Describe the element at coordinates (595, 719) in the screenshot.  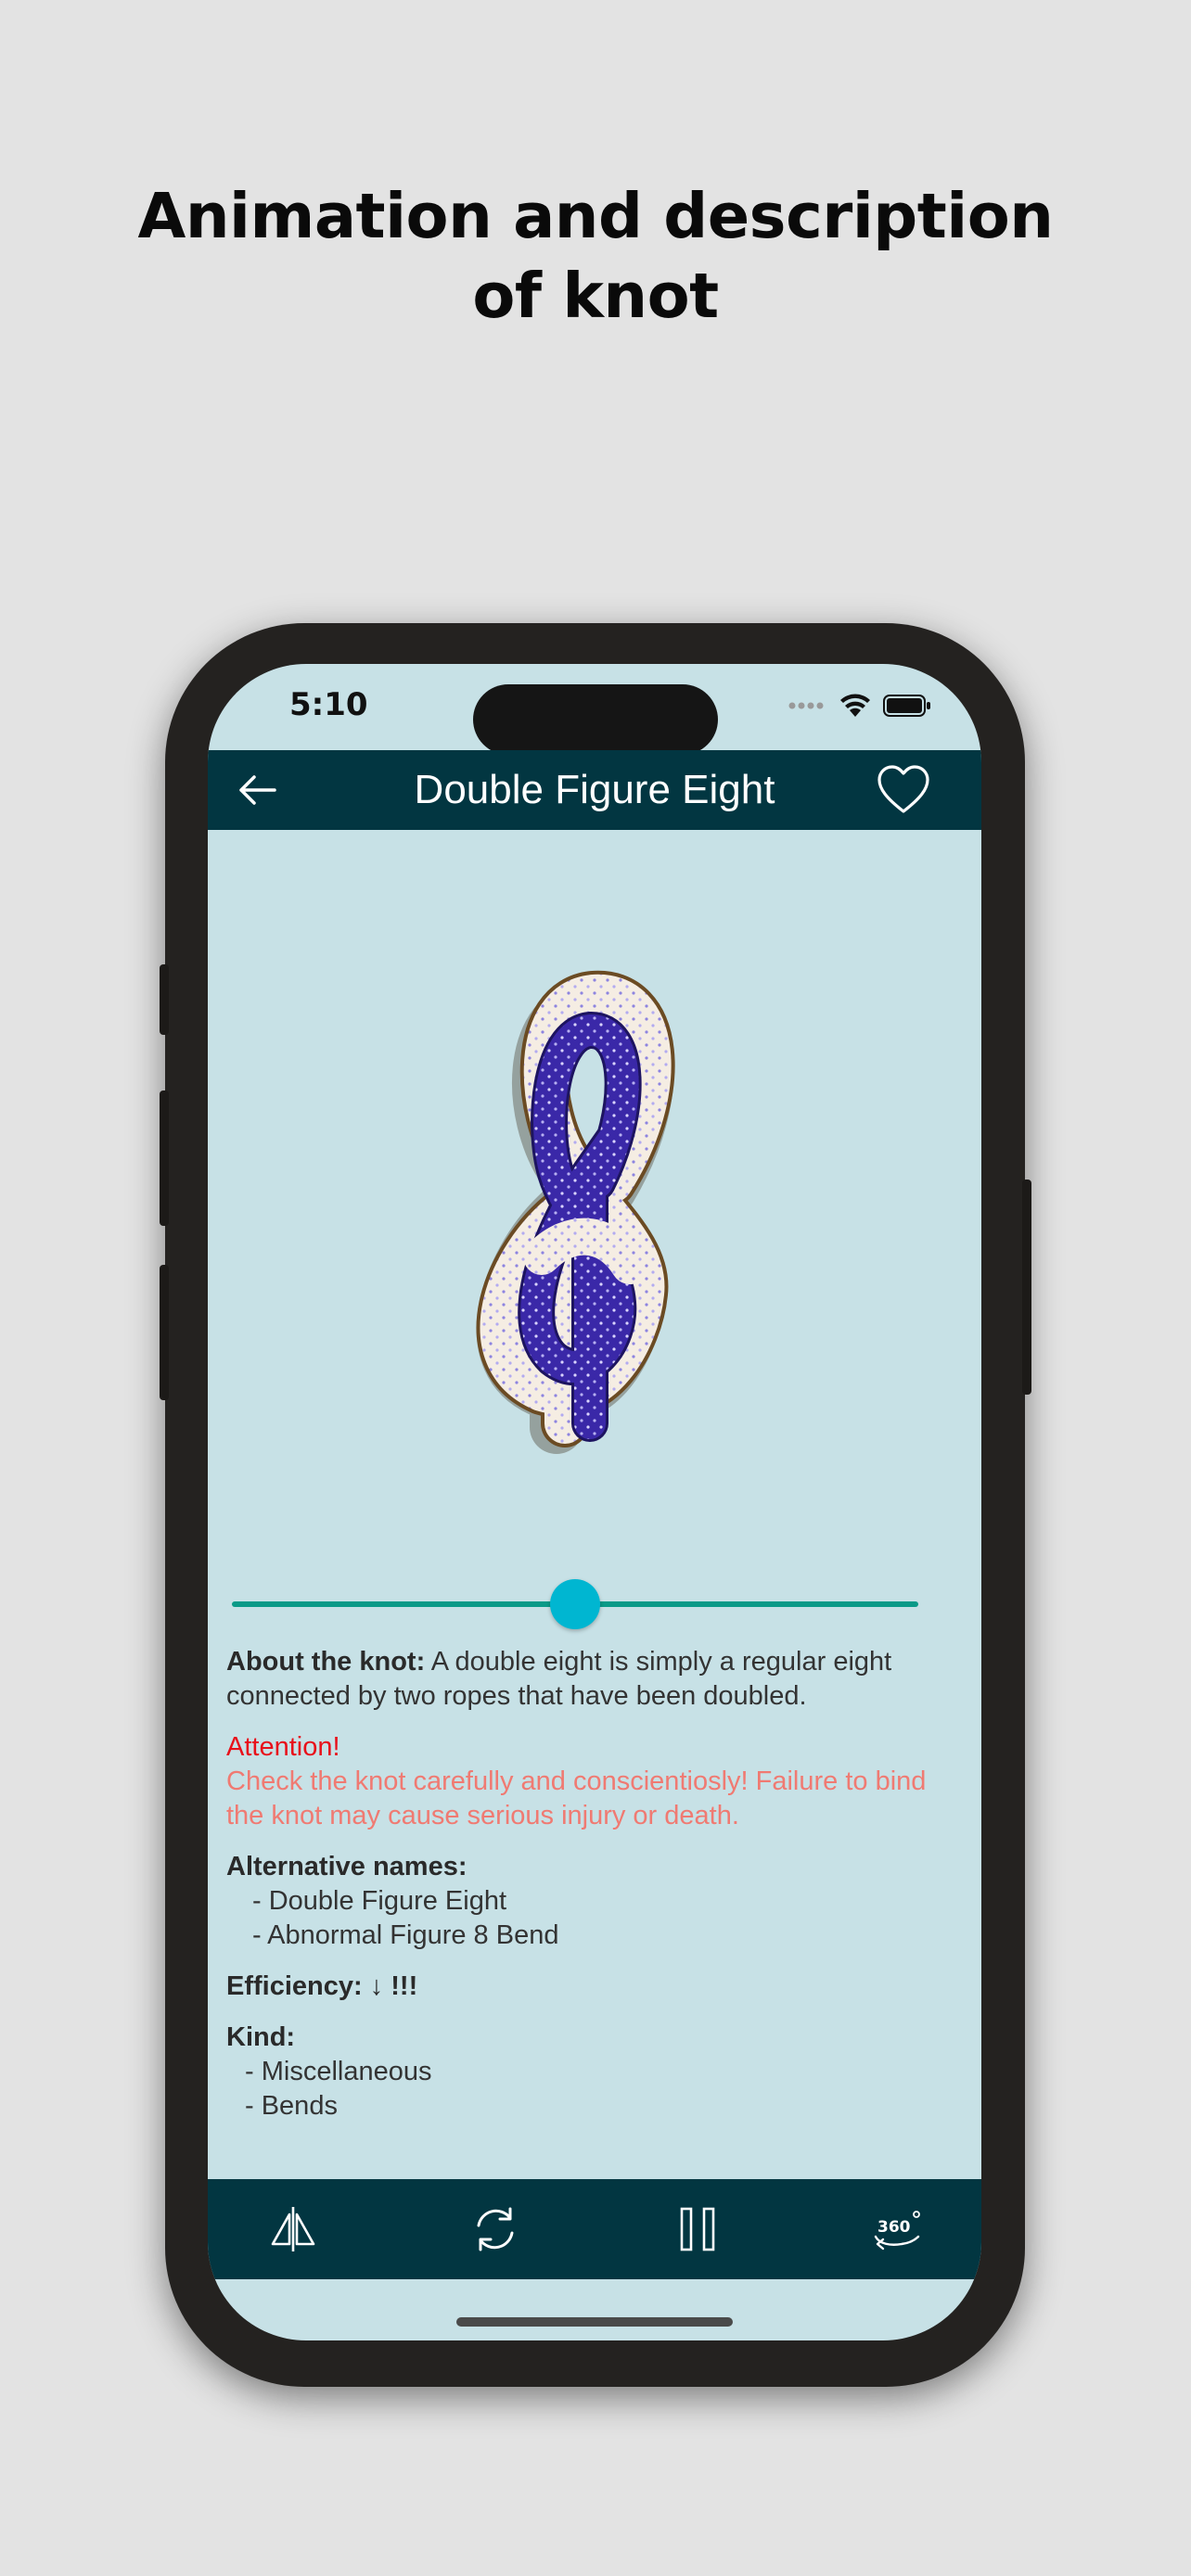
I see `dynamic-island` at that location.